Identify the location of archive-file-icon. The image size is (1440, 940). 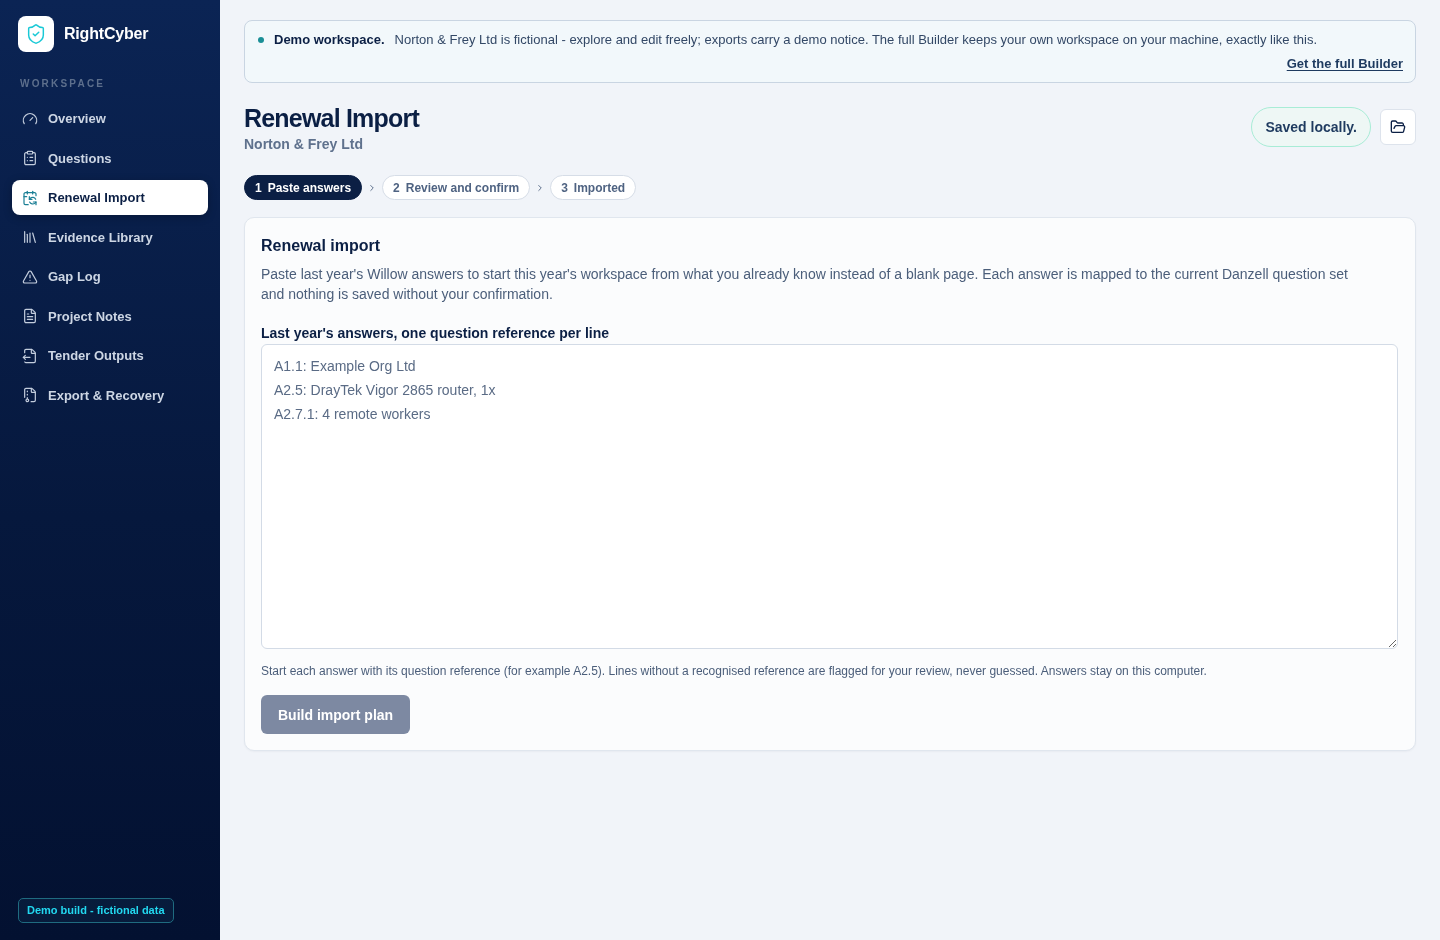
(30, 395).